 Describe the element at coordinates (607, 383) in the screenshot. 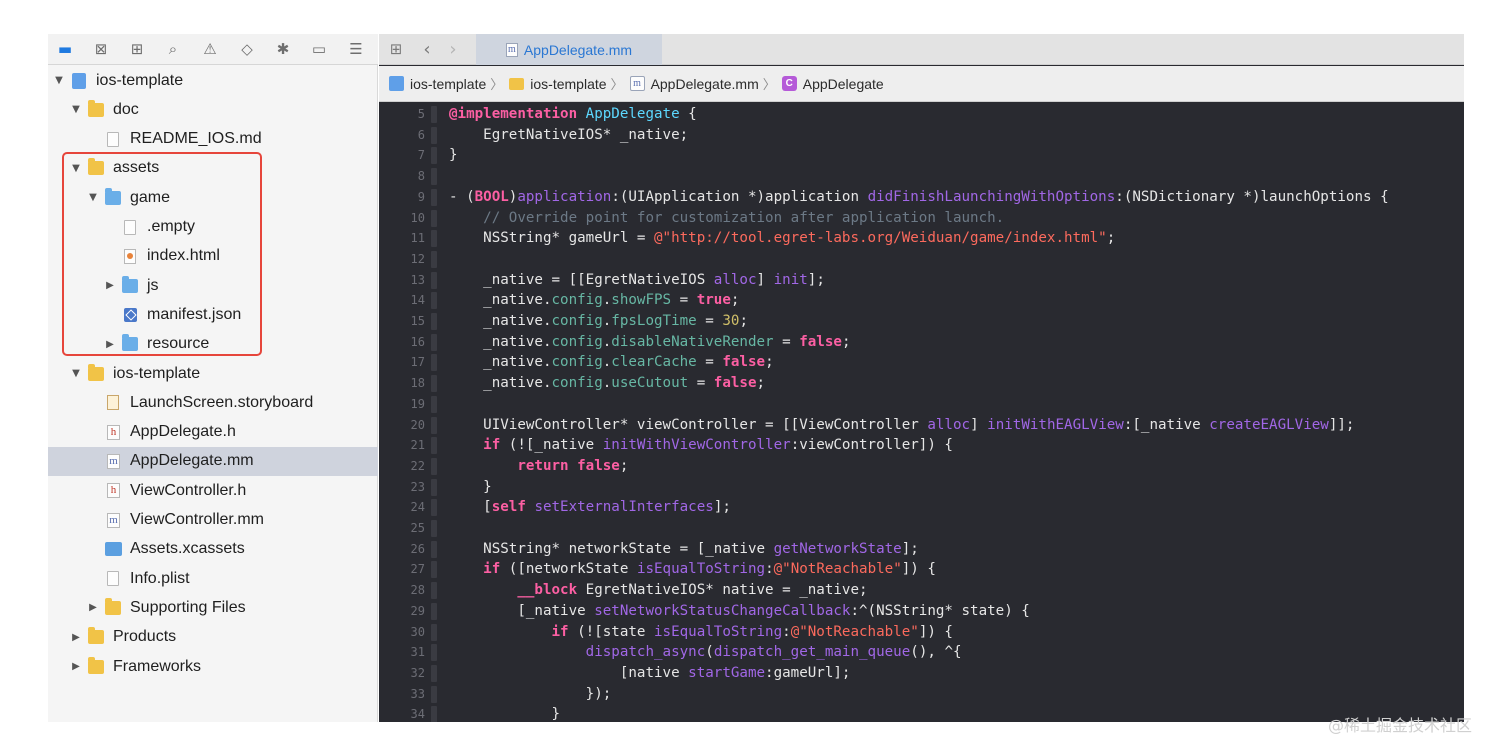

I see `code-text: _native.config.useCutout = false;` at that location.